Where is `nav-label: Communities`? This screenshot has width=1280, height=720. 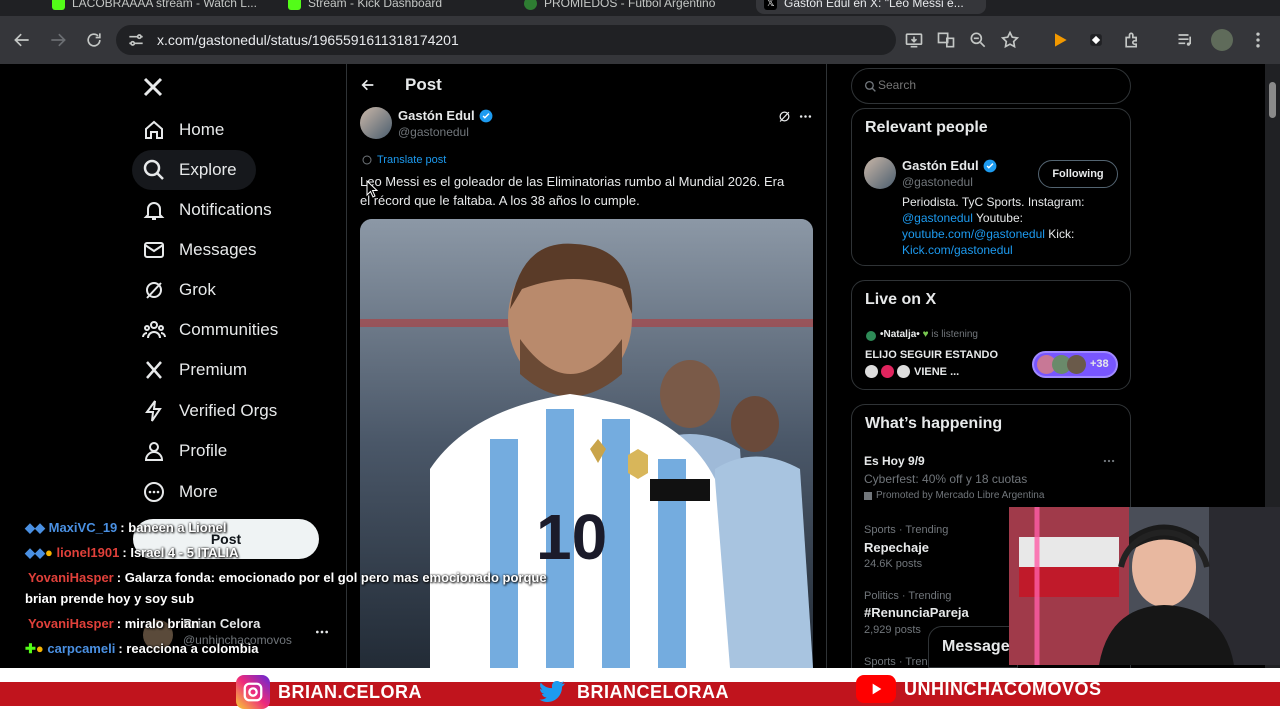
nav-label: Communities is located at coordinates (229, 329).